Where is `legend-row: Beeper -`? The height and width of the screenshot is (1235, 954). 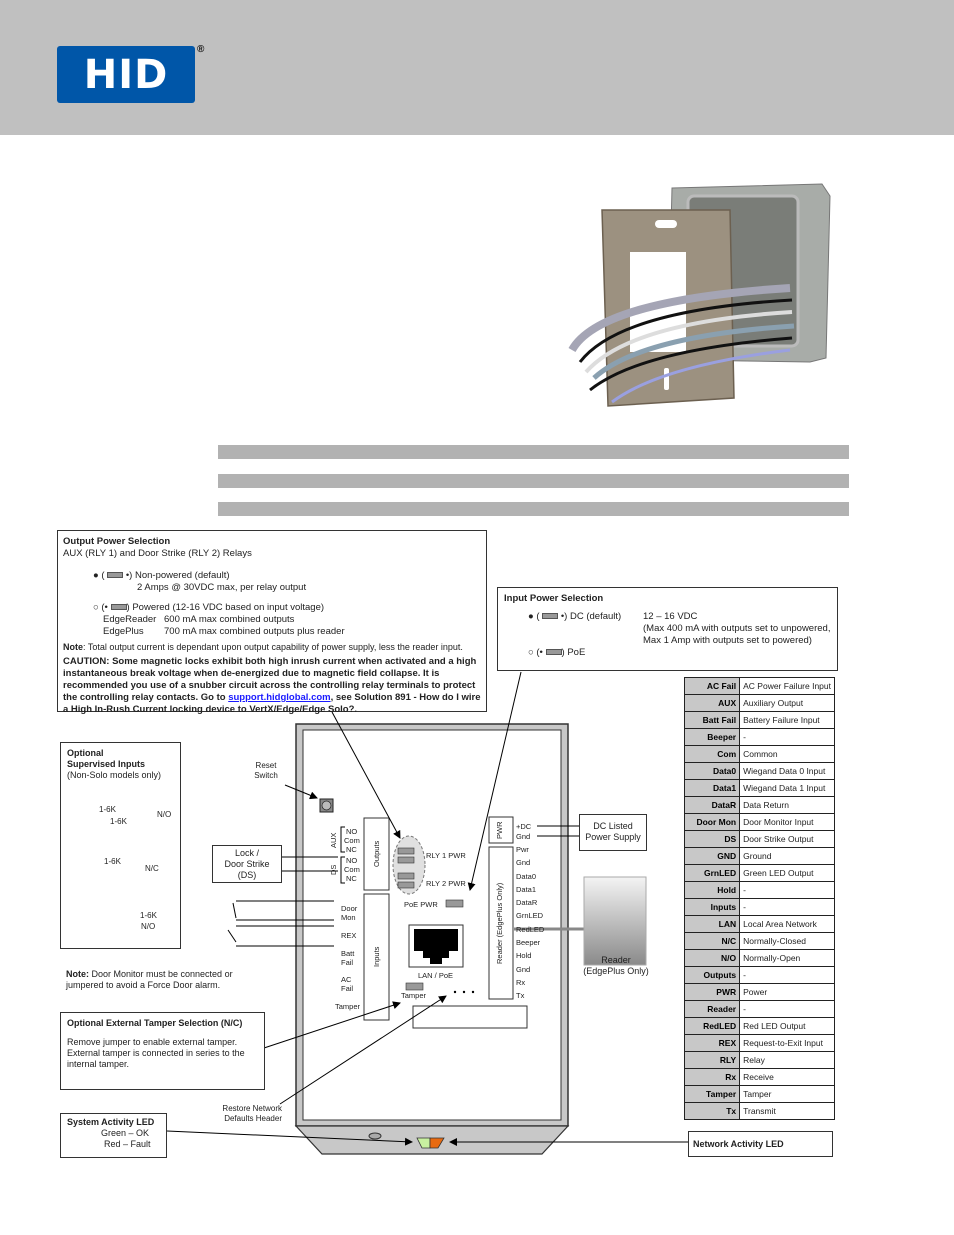
legend-row: Beeper - is located at coordinates (759, 737).